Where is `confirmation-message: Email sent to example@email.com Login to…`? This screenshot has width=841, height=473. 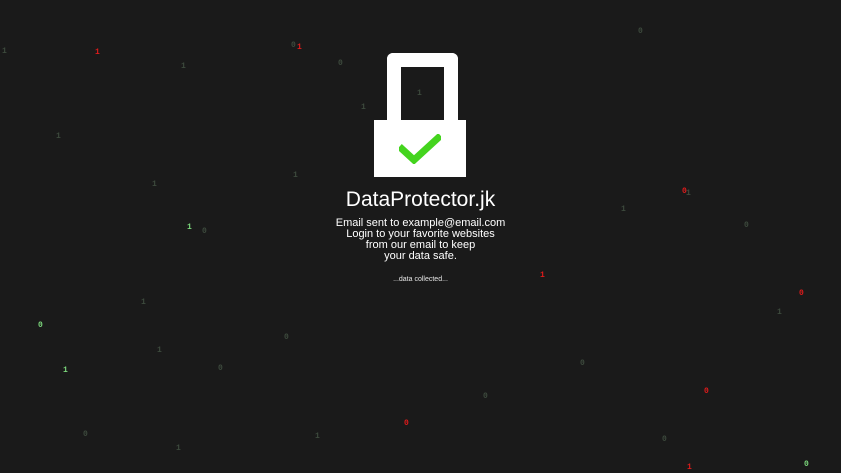
confirmation-message: Email sent to example@email.com Login to… is located at coordinates (420, 240).